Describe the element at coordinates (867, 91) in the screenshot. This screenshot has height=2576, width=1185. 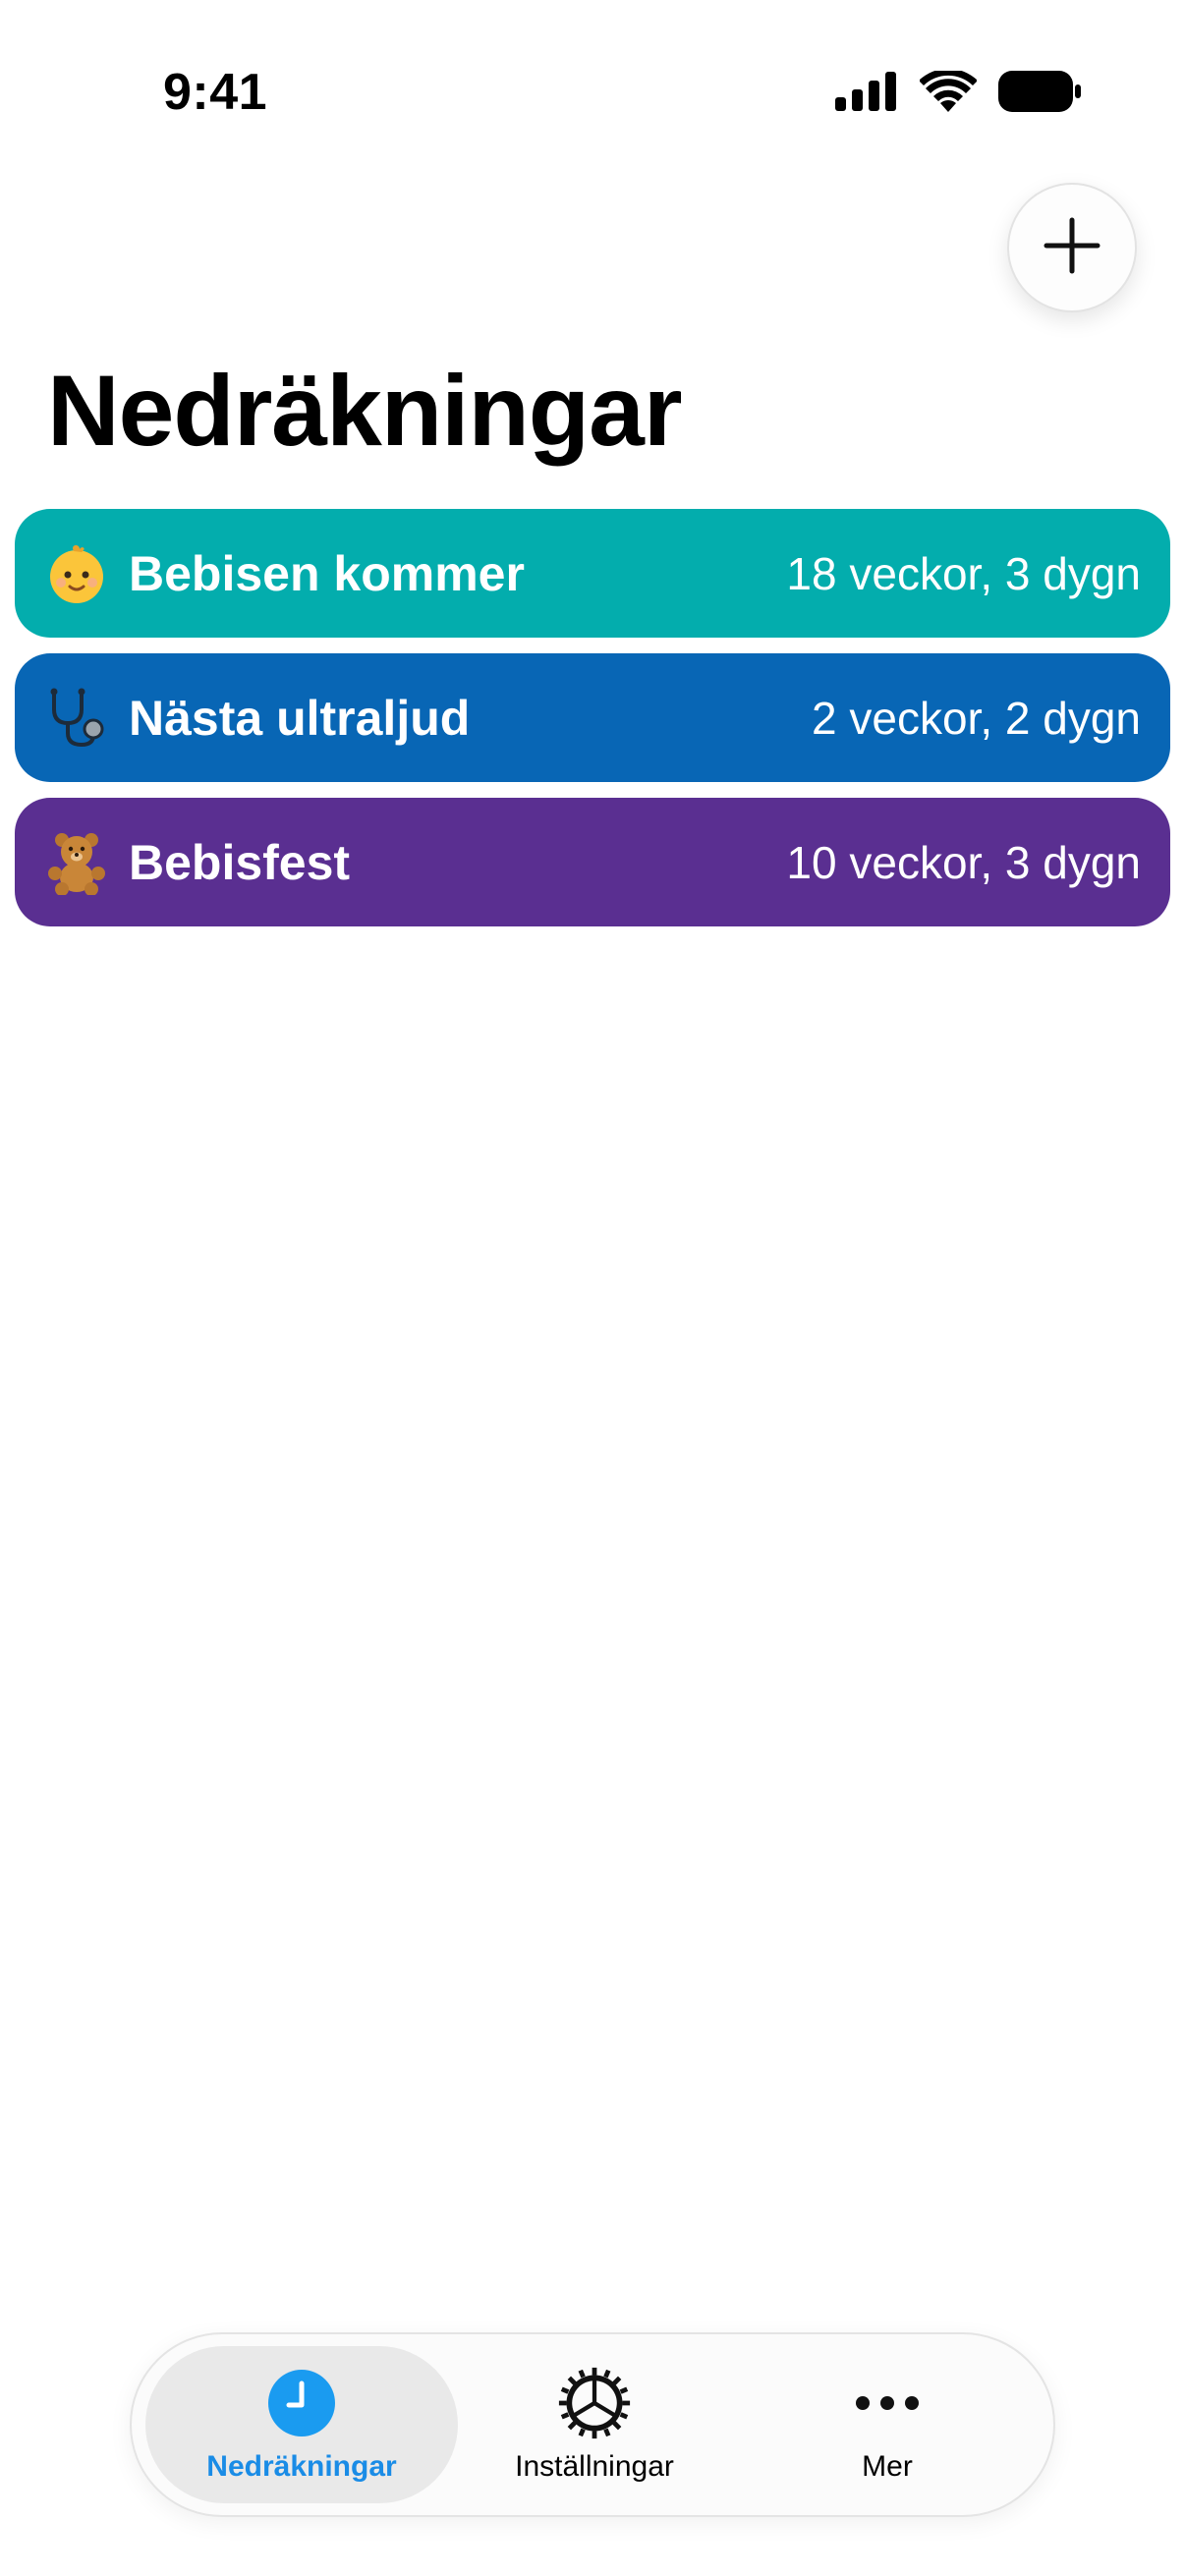
I see `cellular-signal-icon` at that location.